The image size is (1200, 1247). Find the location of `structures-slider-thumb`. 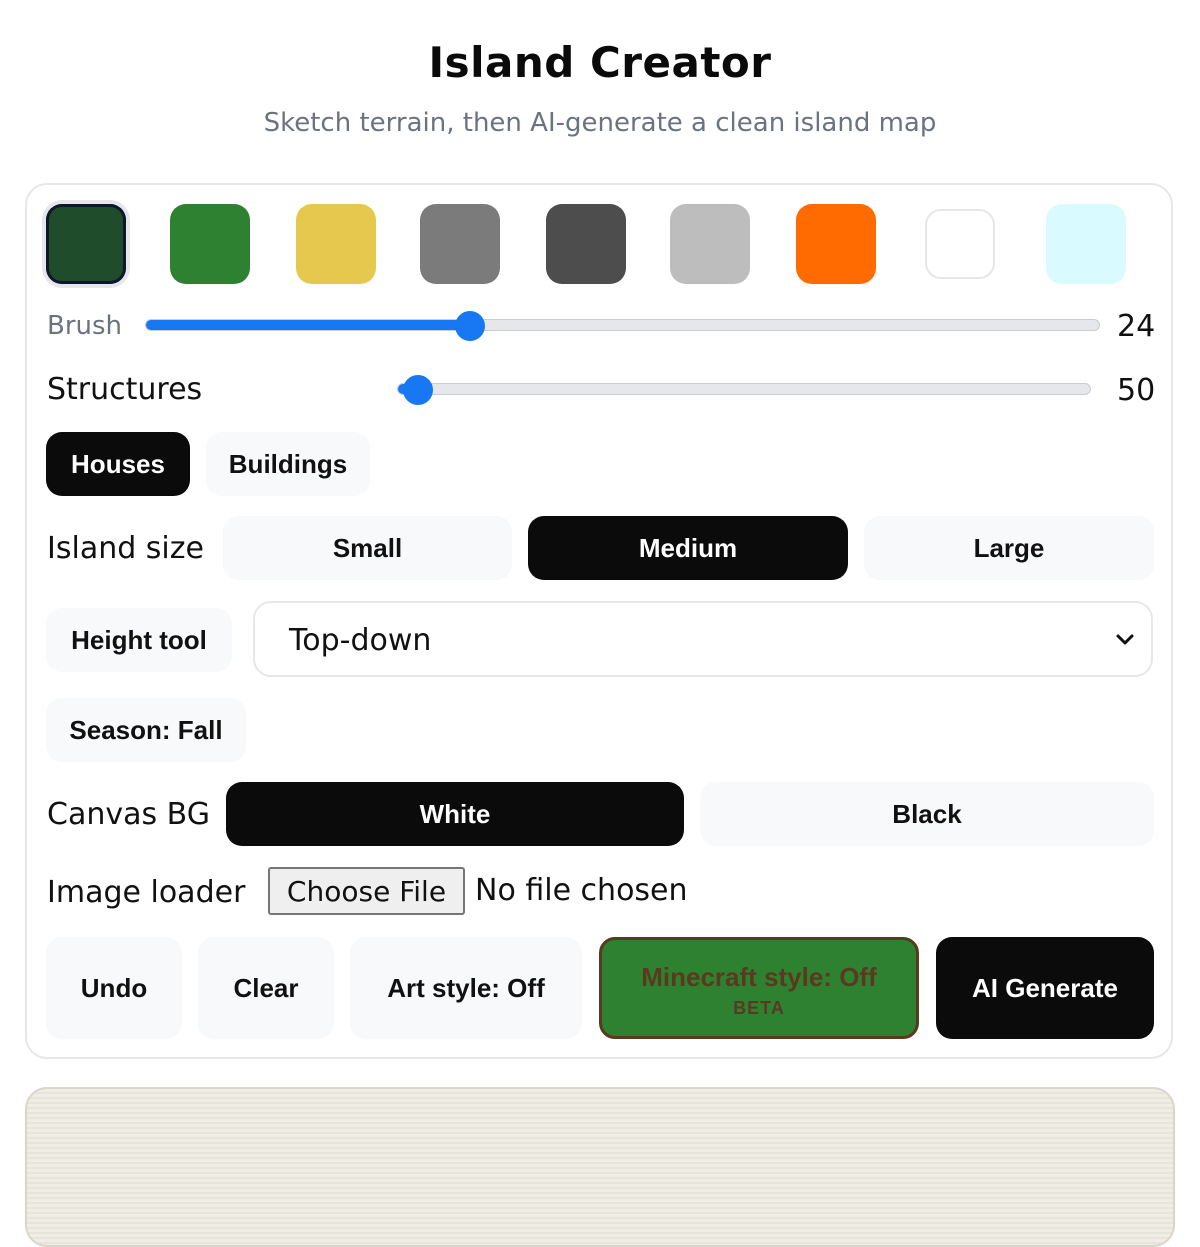

structures-slider-thumb is located at coordinates (417, 390).